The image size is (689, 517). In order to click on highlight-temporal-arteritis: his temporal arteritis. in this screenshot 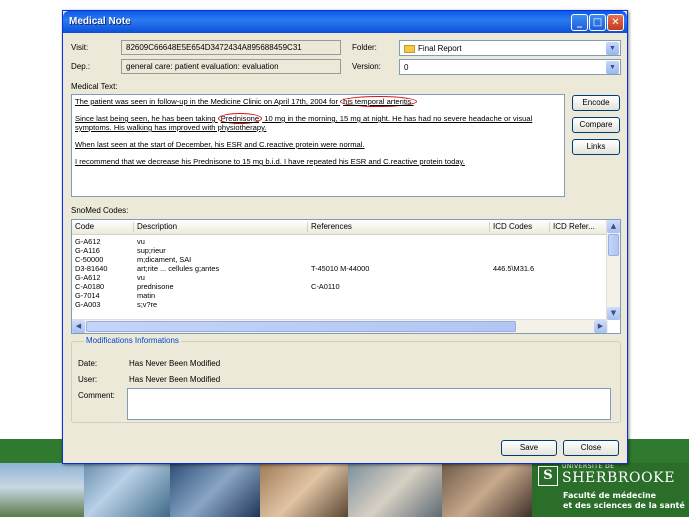, I will do `click(378, 101)`.